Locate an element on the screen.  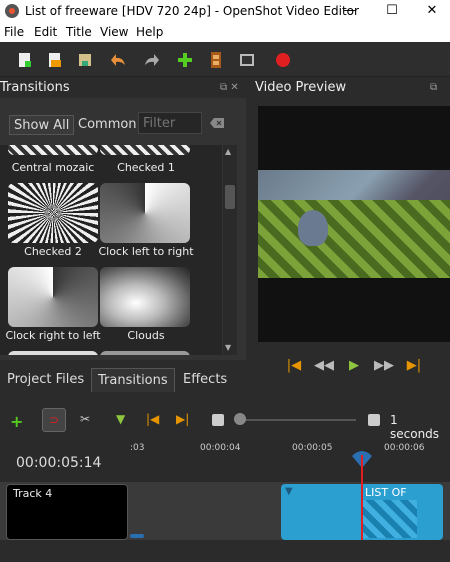
playhead-line is located at coordinates (362, 497).